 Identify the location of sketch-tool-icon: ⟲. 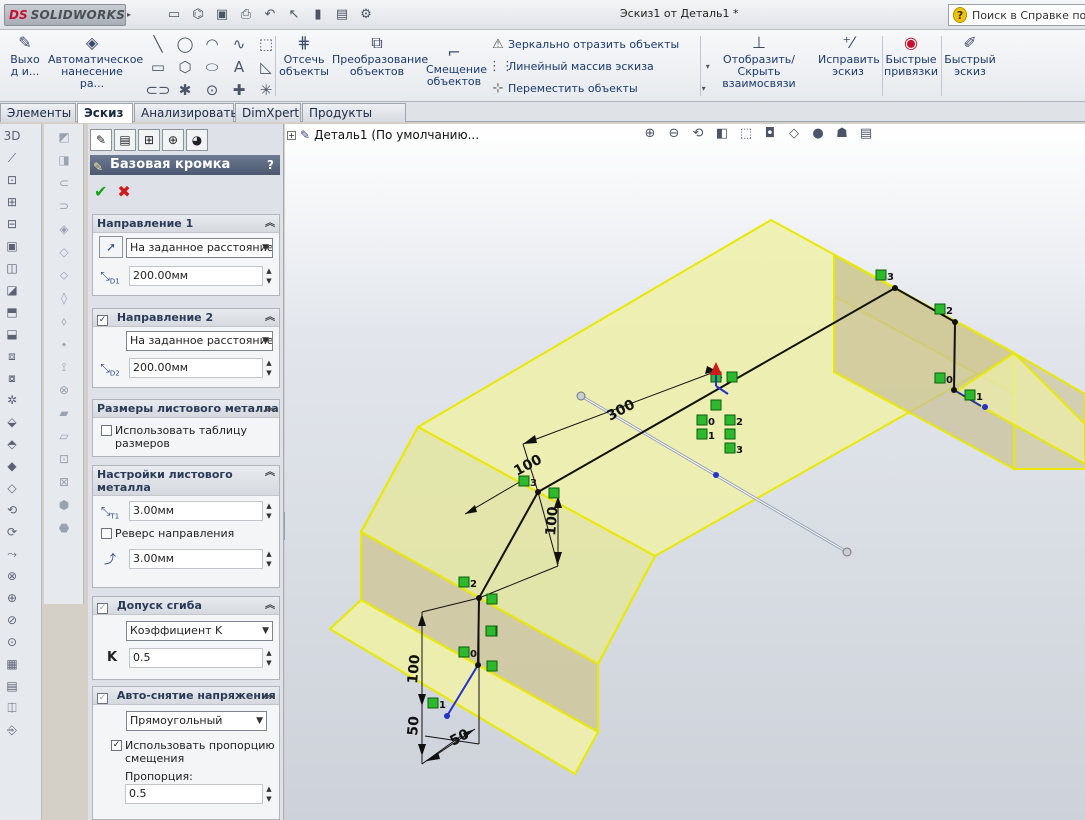
(12, 510).